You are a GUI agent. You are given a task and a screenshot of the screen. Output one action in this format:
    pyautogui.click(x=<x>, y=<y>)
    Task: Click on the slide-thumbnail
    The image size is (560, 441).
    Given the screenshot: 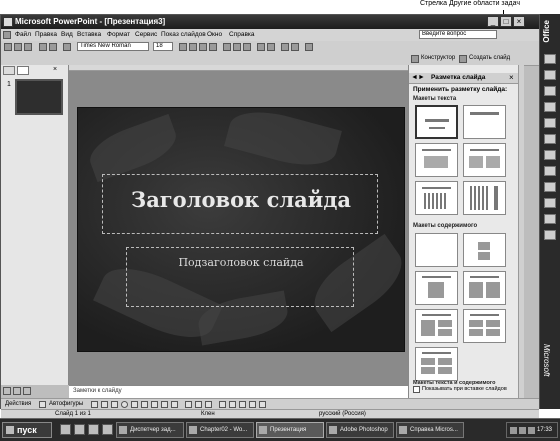 What is the action you would take?
    pyautogui.click(x=39, y=97)
    